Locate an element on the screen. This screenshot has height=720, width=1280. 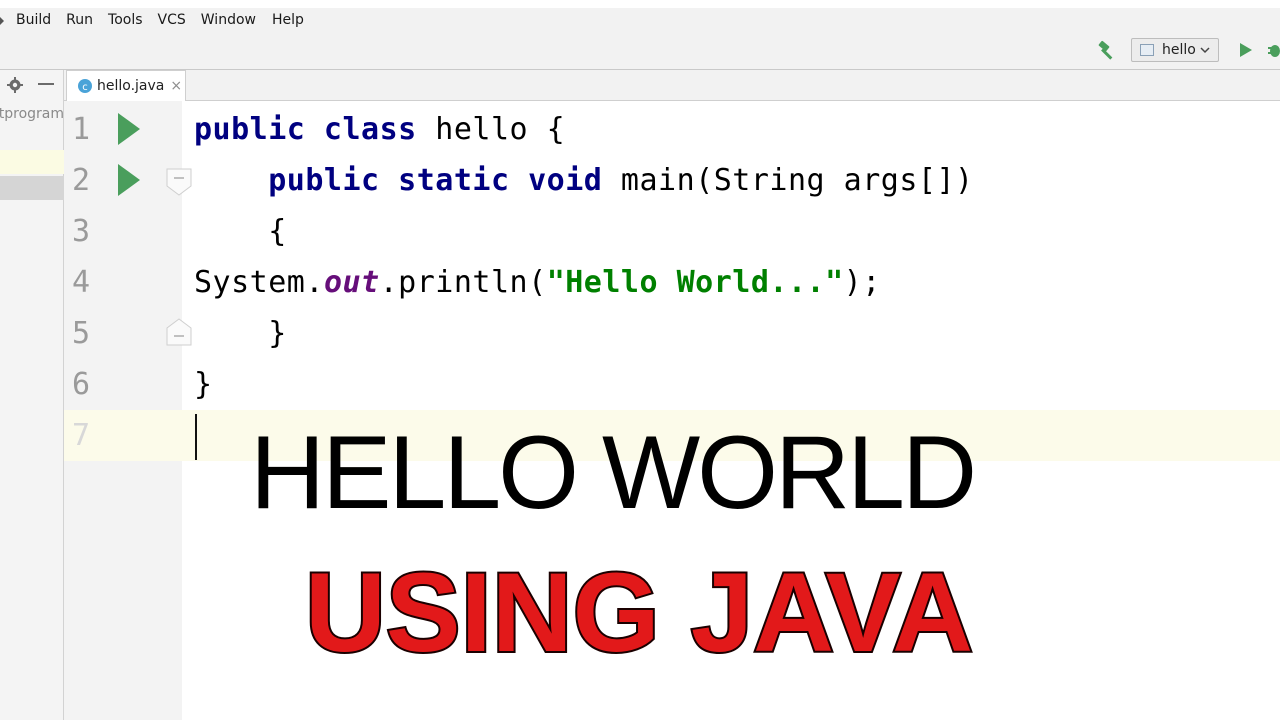
menu-help: Help is located at coordinates (288, 20).